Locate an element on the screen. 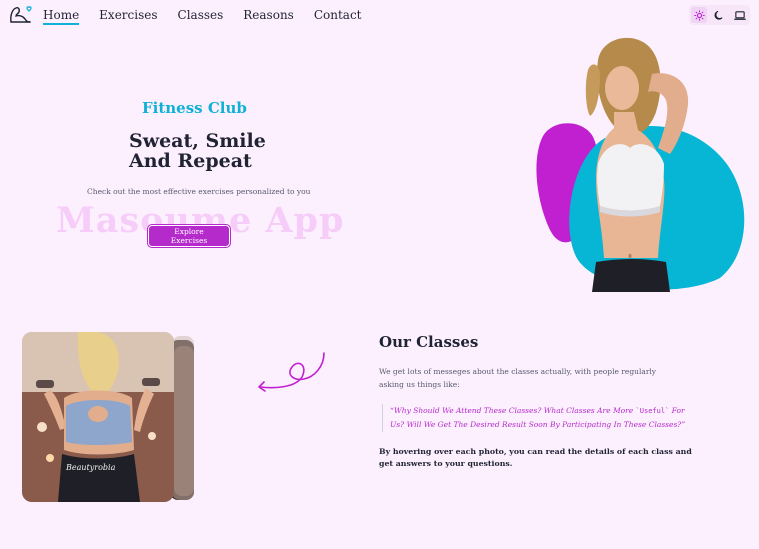 The width and height of the screenshot is (759, 549). hero-image is located at coordinates (642, 161).